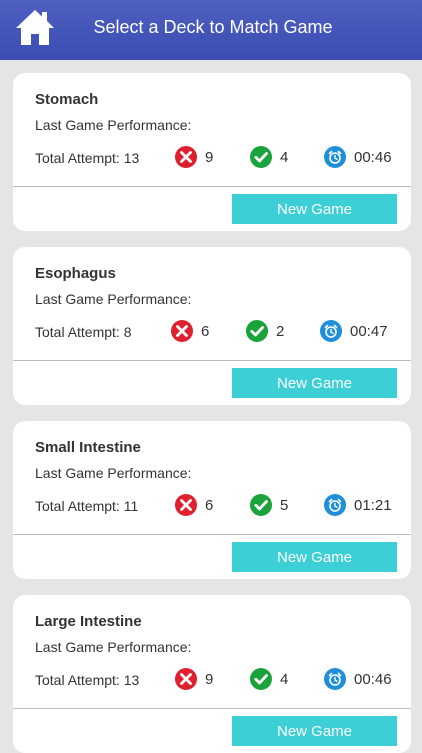 This screenshot has height=753, width=422. I want to click on correct-stat: 5, so click(269, 505).